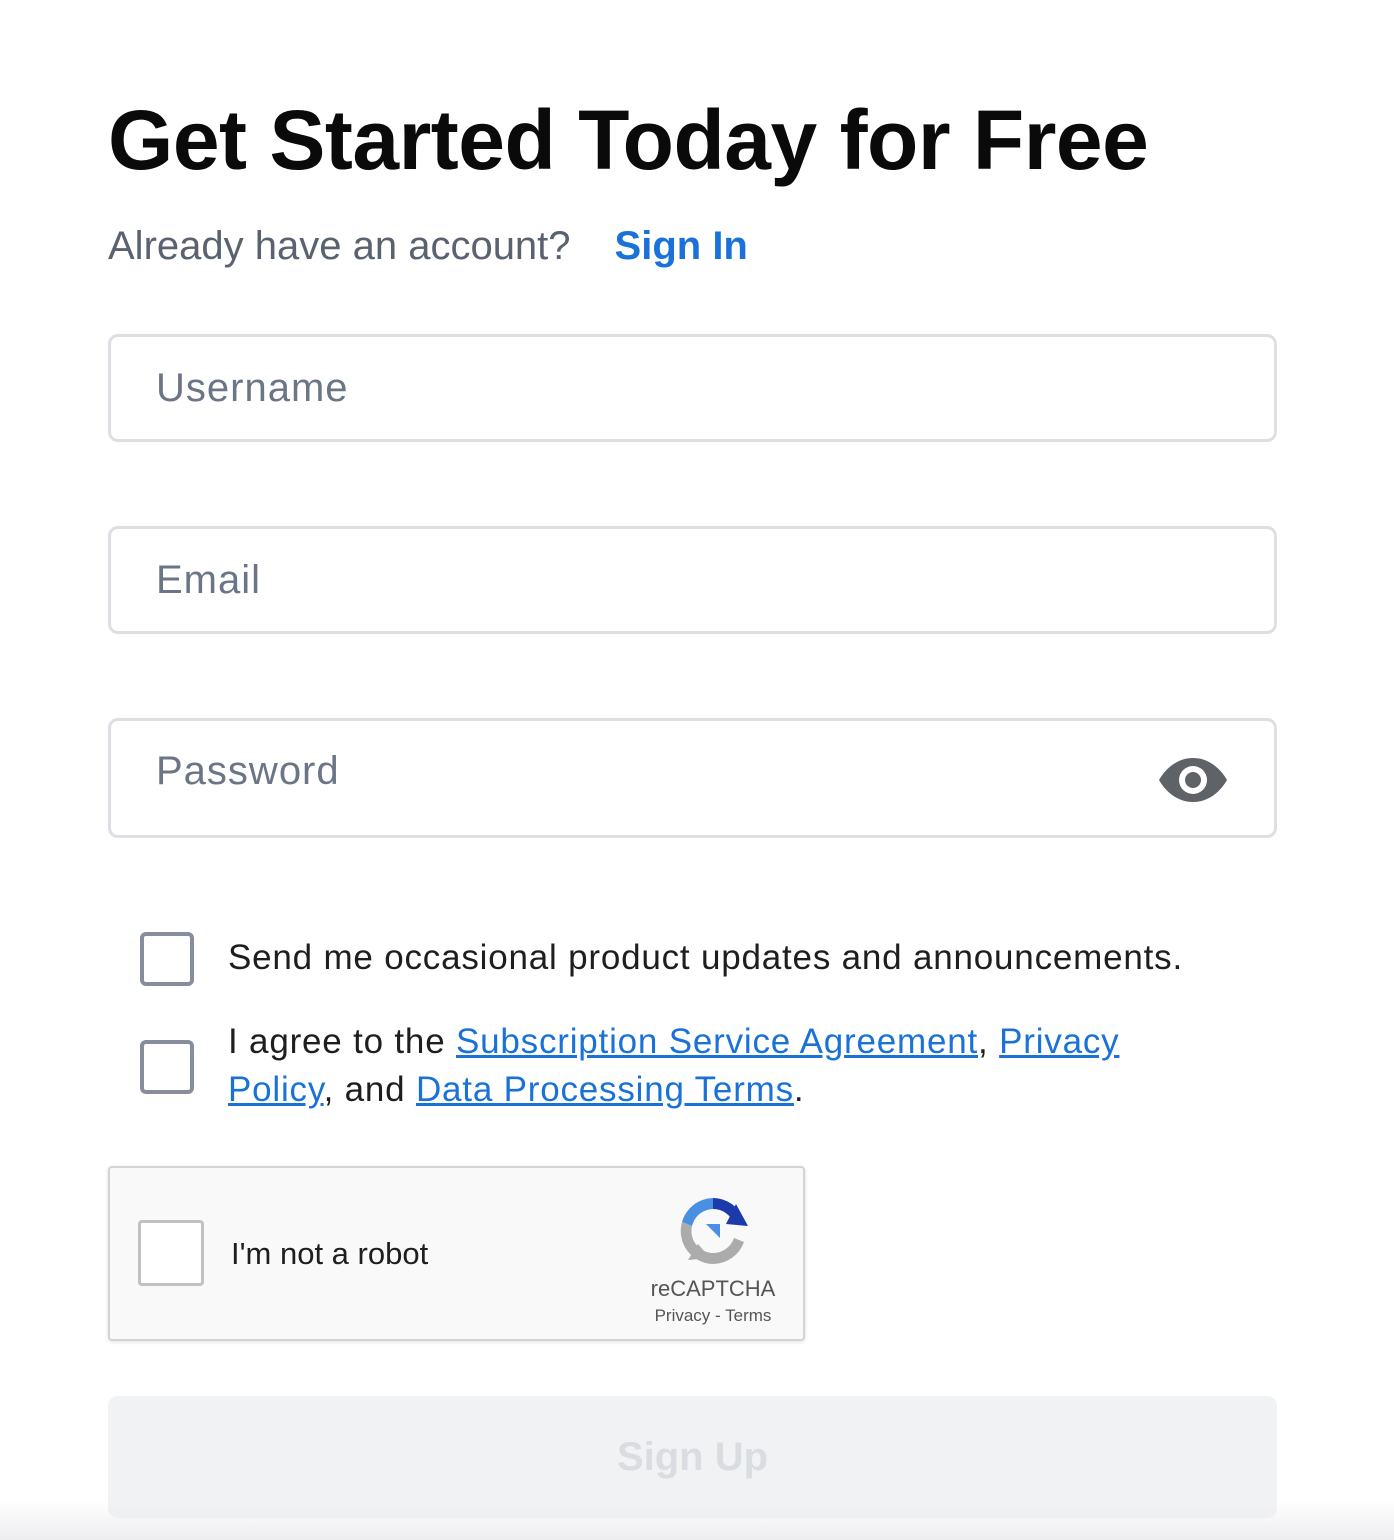 This screenshot has height=1540, width=1394. What do you see at coordinates (714, 1231) in the screenshot?
I see `recaptcha-logo-icon` at bounding box center [714, 1231].